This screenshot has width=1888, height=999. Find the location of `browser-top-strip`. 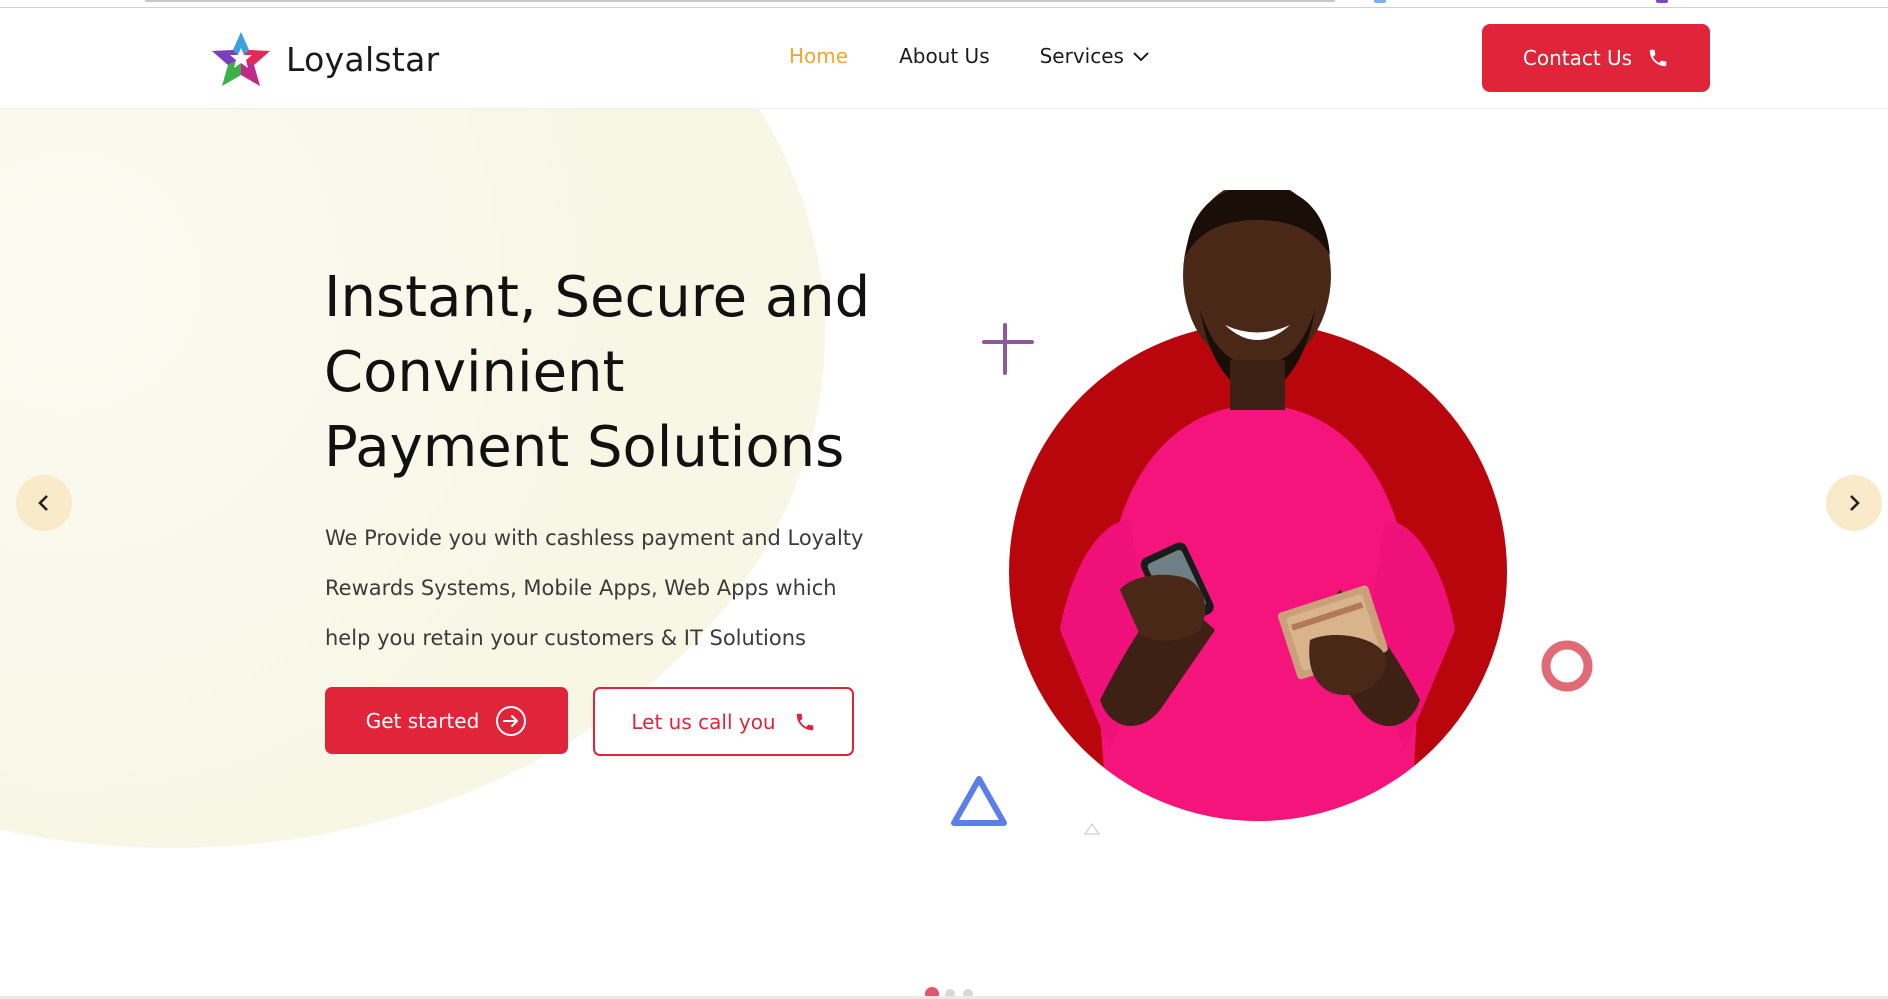

browser-top-strip is located at coordinates (944, 4).